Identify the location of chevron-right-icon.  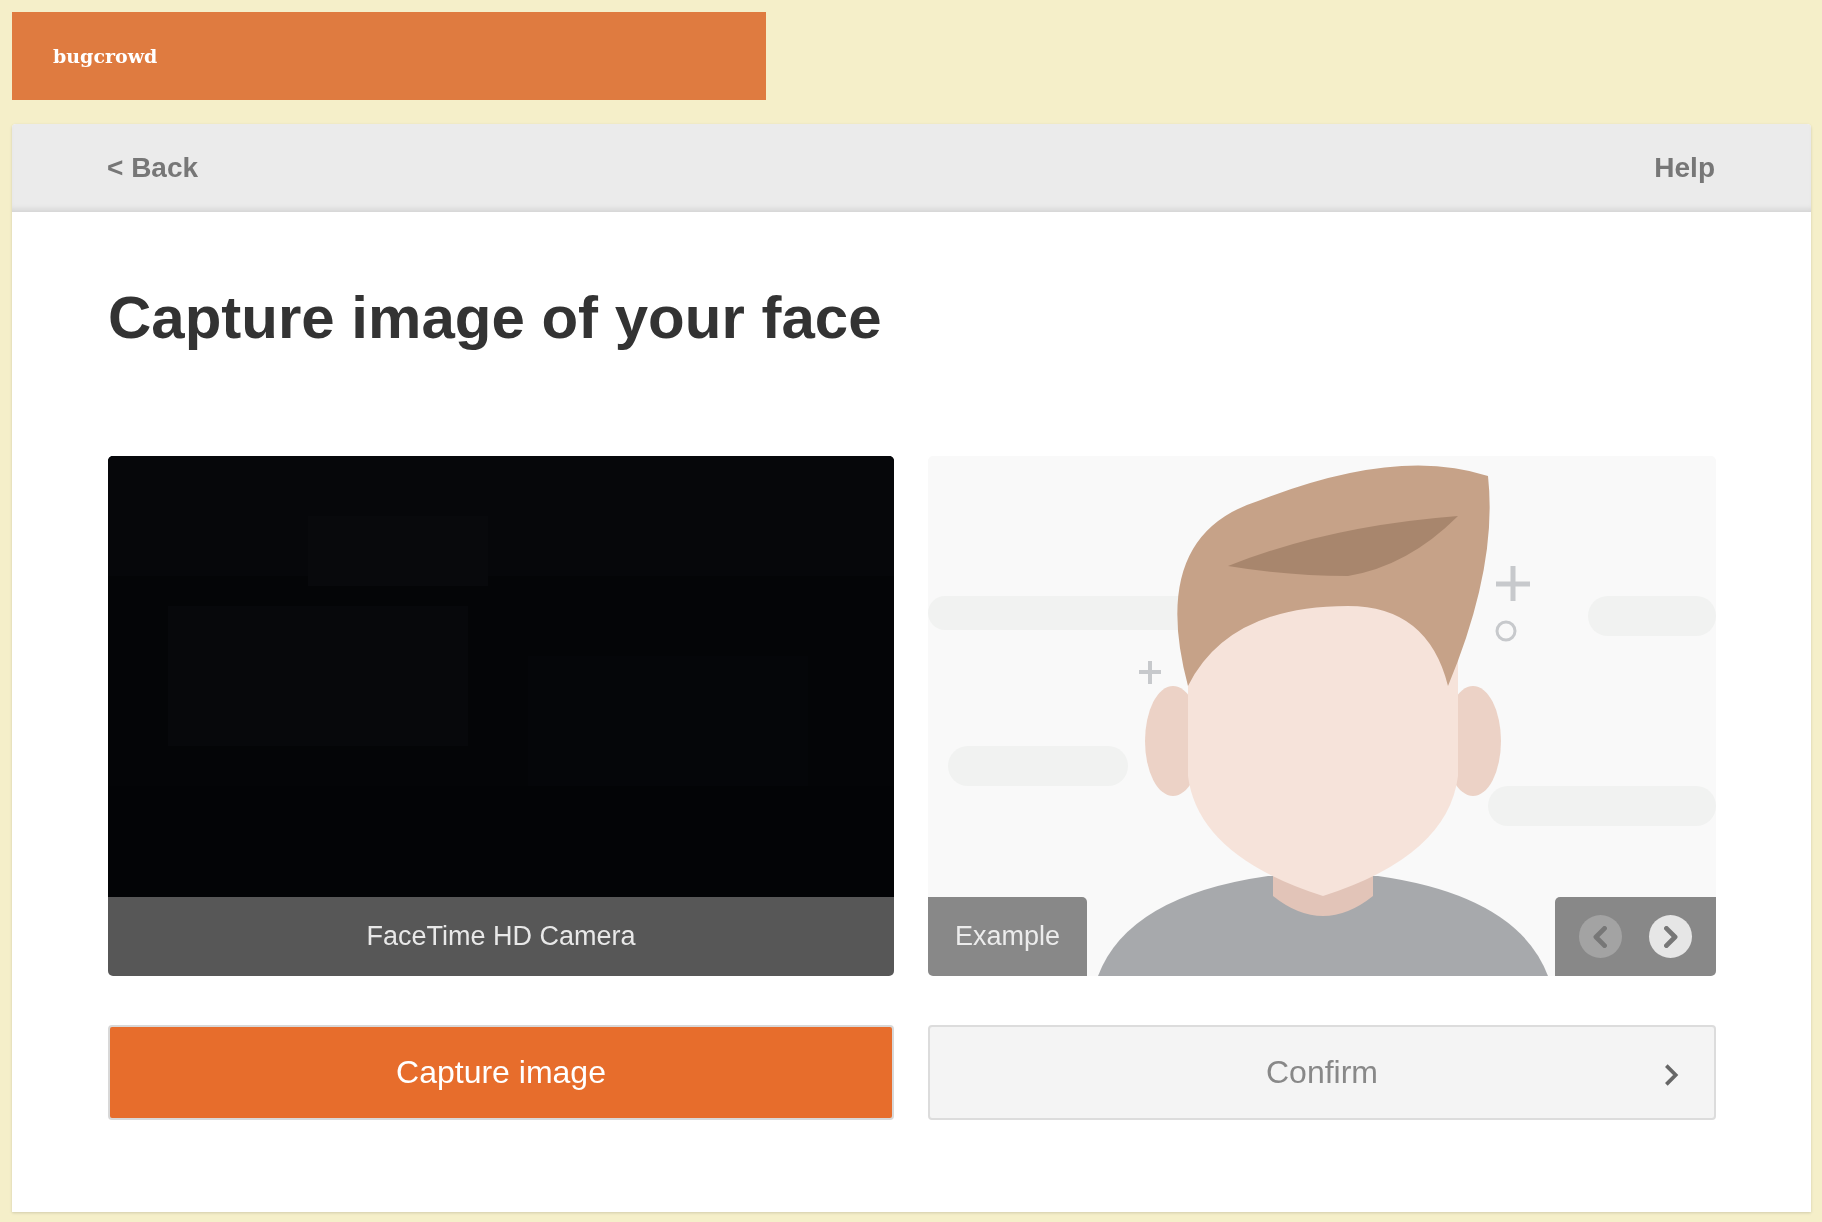
(1670, 936).